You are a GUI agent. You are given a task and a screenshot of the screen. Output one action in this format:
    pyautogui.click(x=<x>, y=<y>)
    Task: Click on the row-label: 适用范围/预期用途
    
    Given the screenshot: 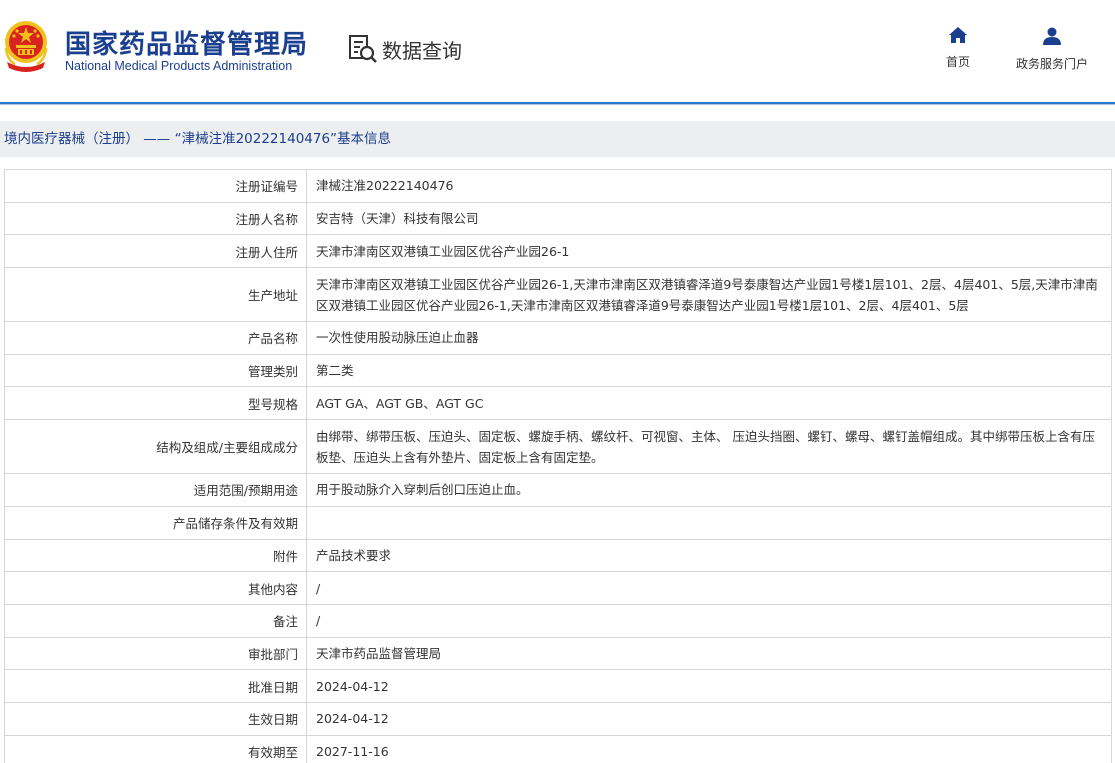 What is the action you would take?
    pyautogui.click(x=155, y=490)
    